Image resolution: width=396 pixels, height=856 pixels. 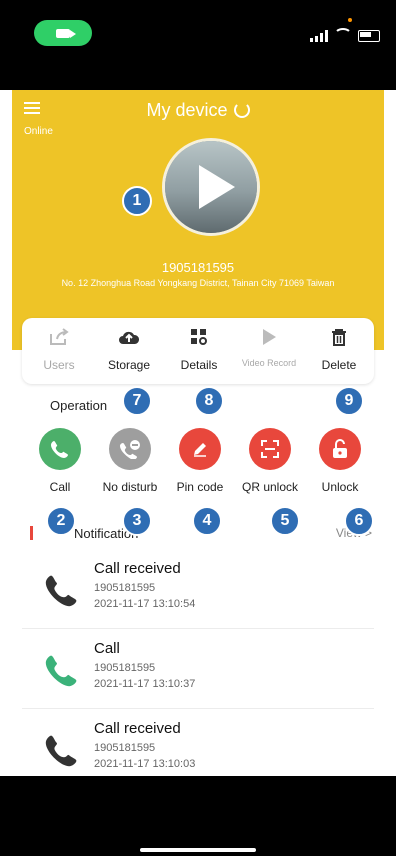 I want to click on pin-code-button: Pin code, so click(x=200, y=461).